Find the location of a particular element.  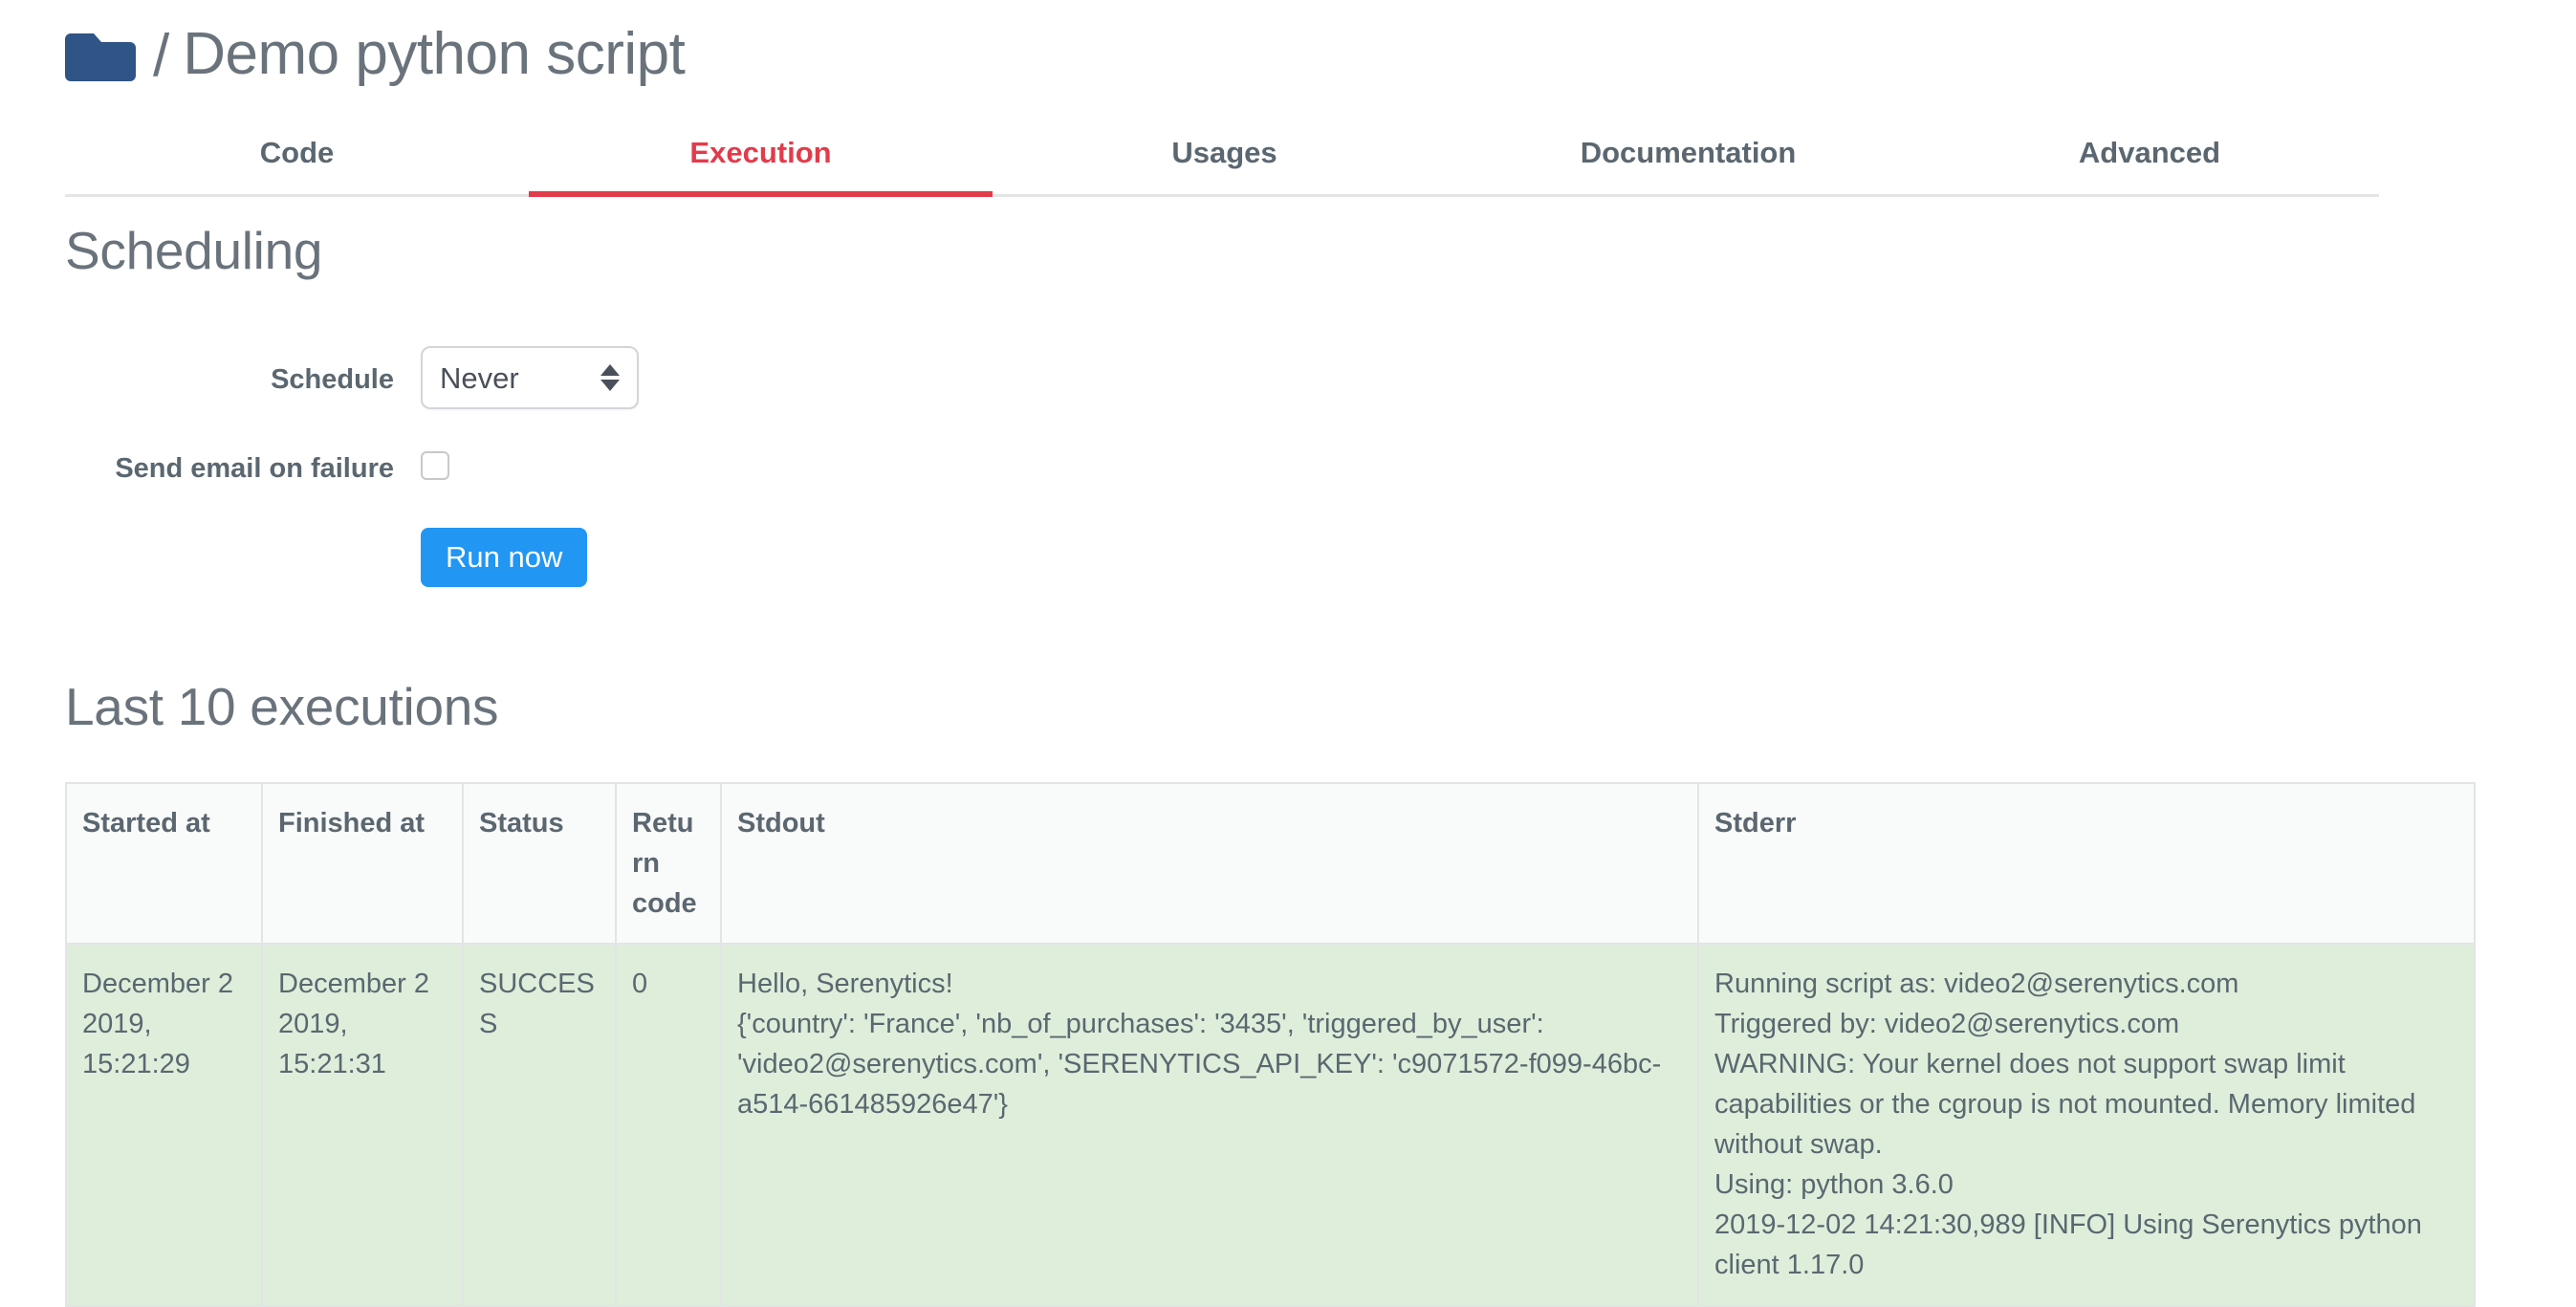

scheduling-section-title: Scheduling is located at coordinates (194, 250).